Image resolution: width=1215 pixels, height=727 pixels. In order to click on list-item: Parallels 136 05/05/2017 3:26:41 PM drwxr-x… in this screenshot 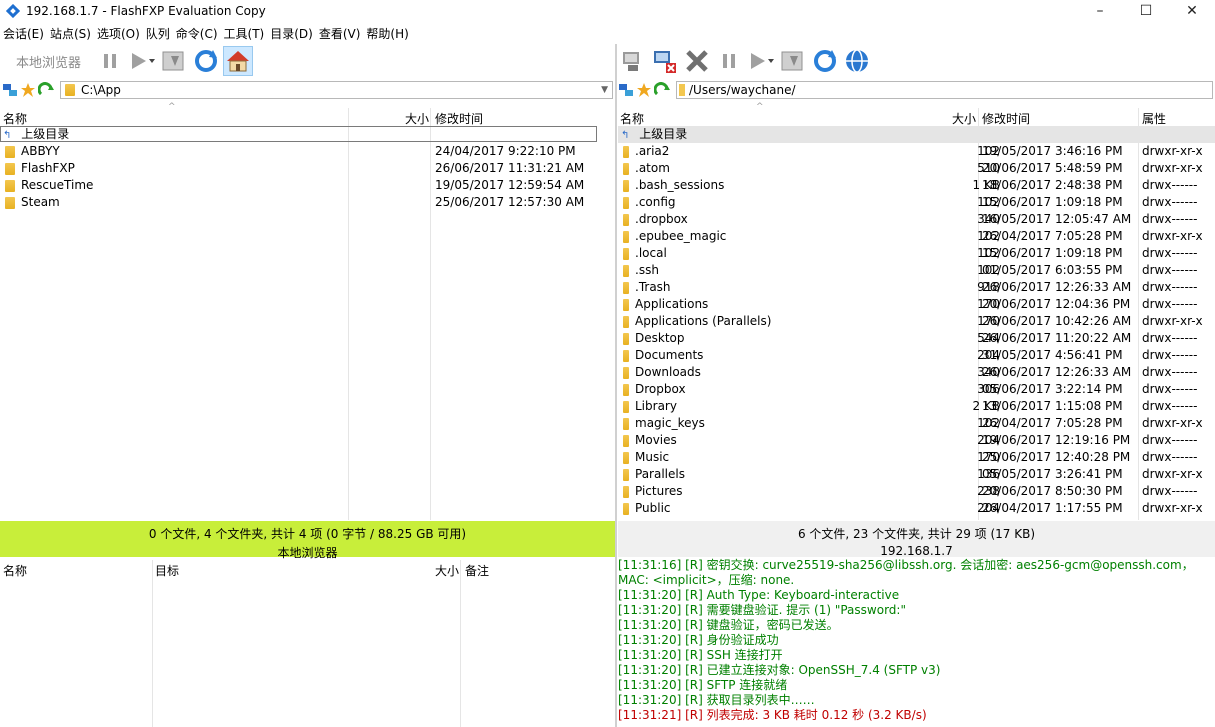, I will do `click(916, 474)`.